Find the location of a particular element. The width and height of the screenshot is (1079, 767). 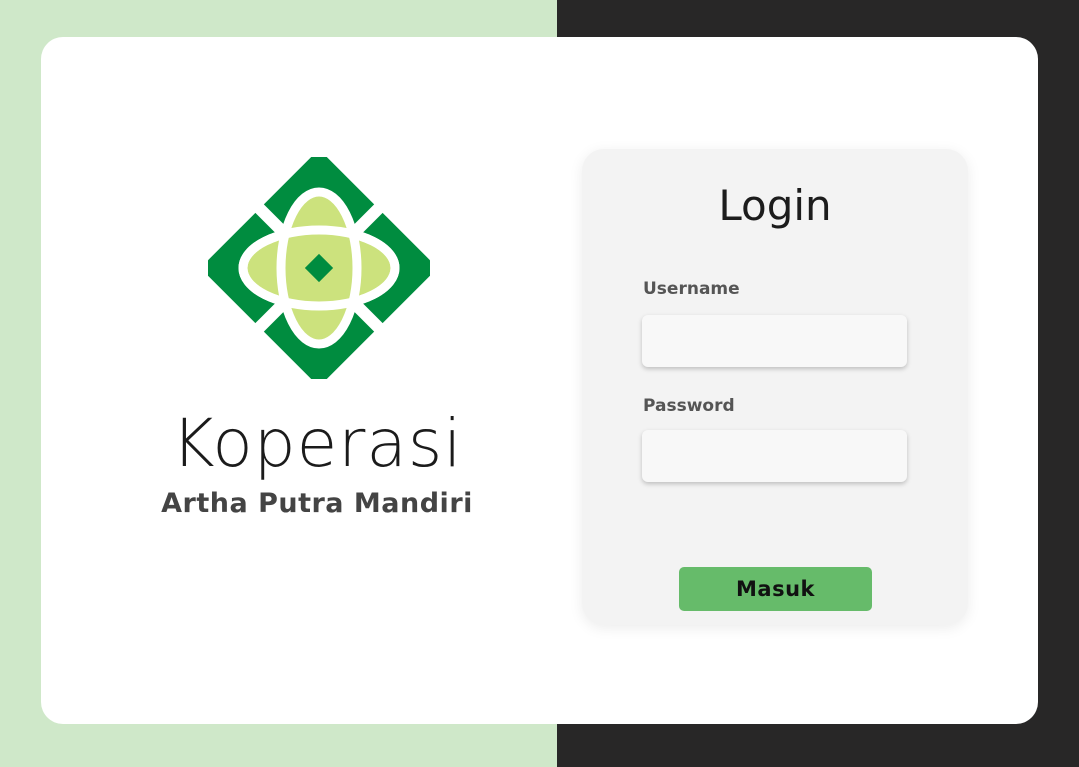

login-title: Login is located at coordinates (775, 205).